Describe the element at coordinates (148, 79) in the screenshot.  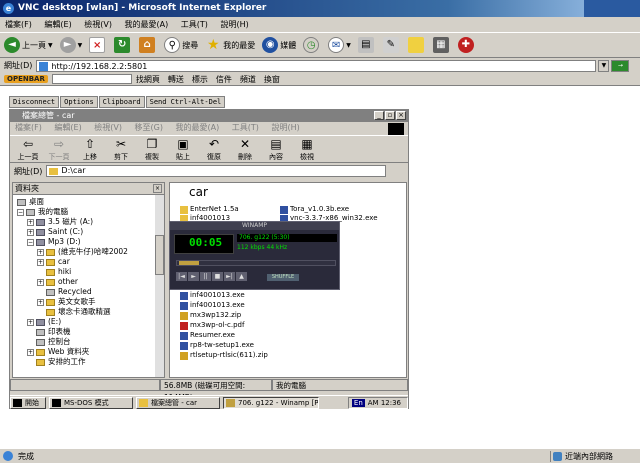
I see `link-find-page: 找網頁` at that location.